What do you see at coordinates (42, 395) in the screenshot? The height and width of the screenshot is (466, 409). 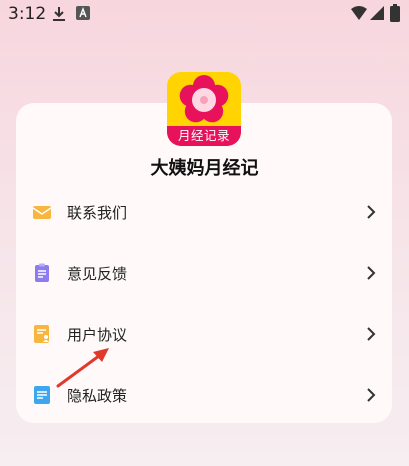 I see `privacy-document-icon` at bounding box center [42, 395].